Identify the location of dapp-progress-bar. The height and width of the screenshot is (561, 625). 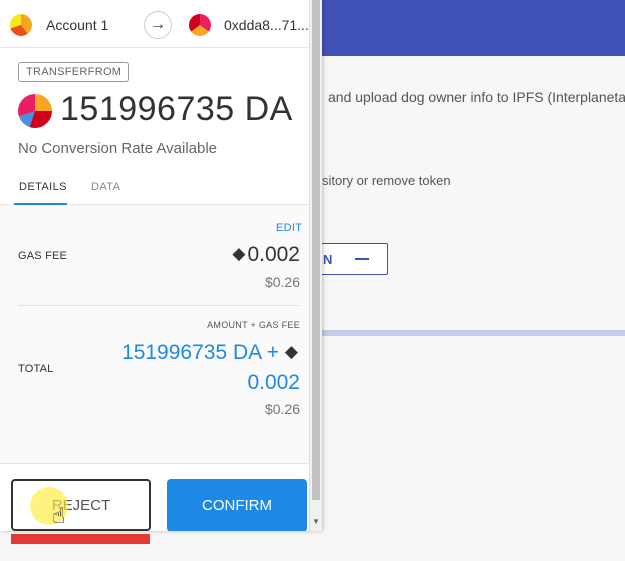
(473, 333).